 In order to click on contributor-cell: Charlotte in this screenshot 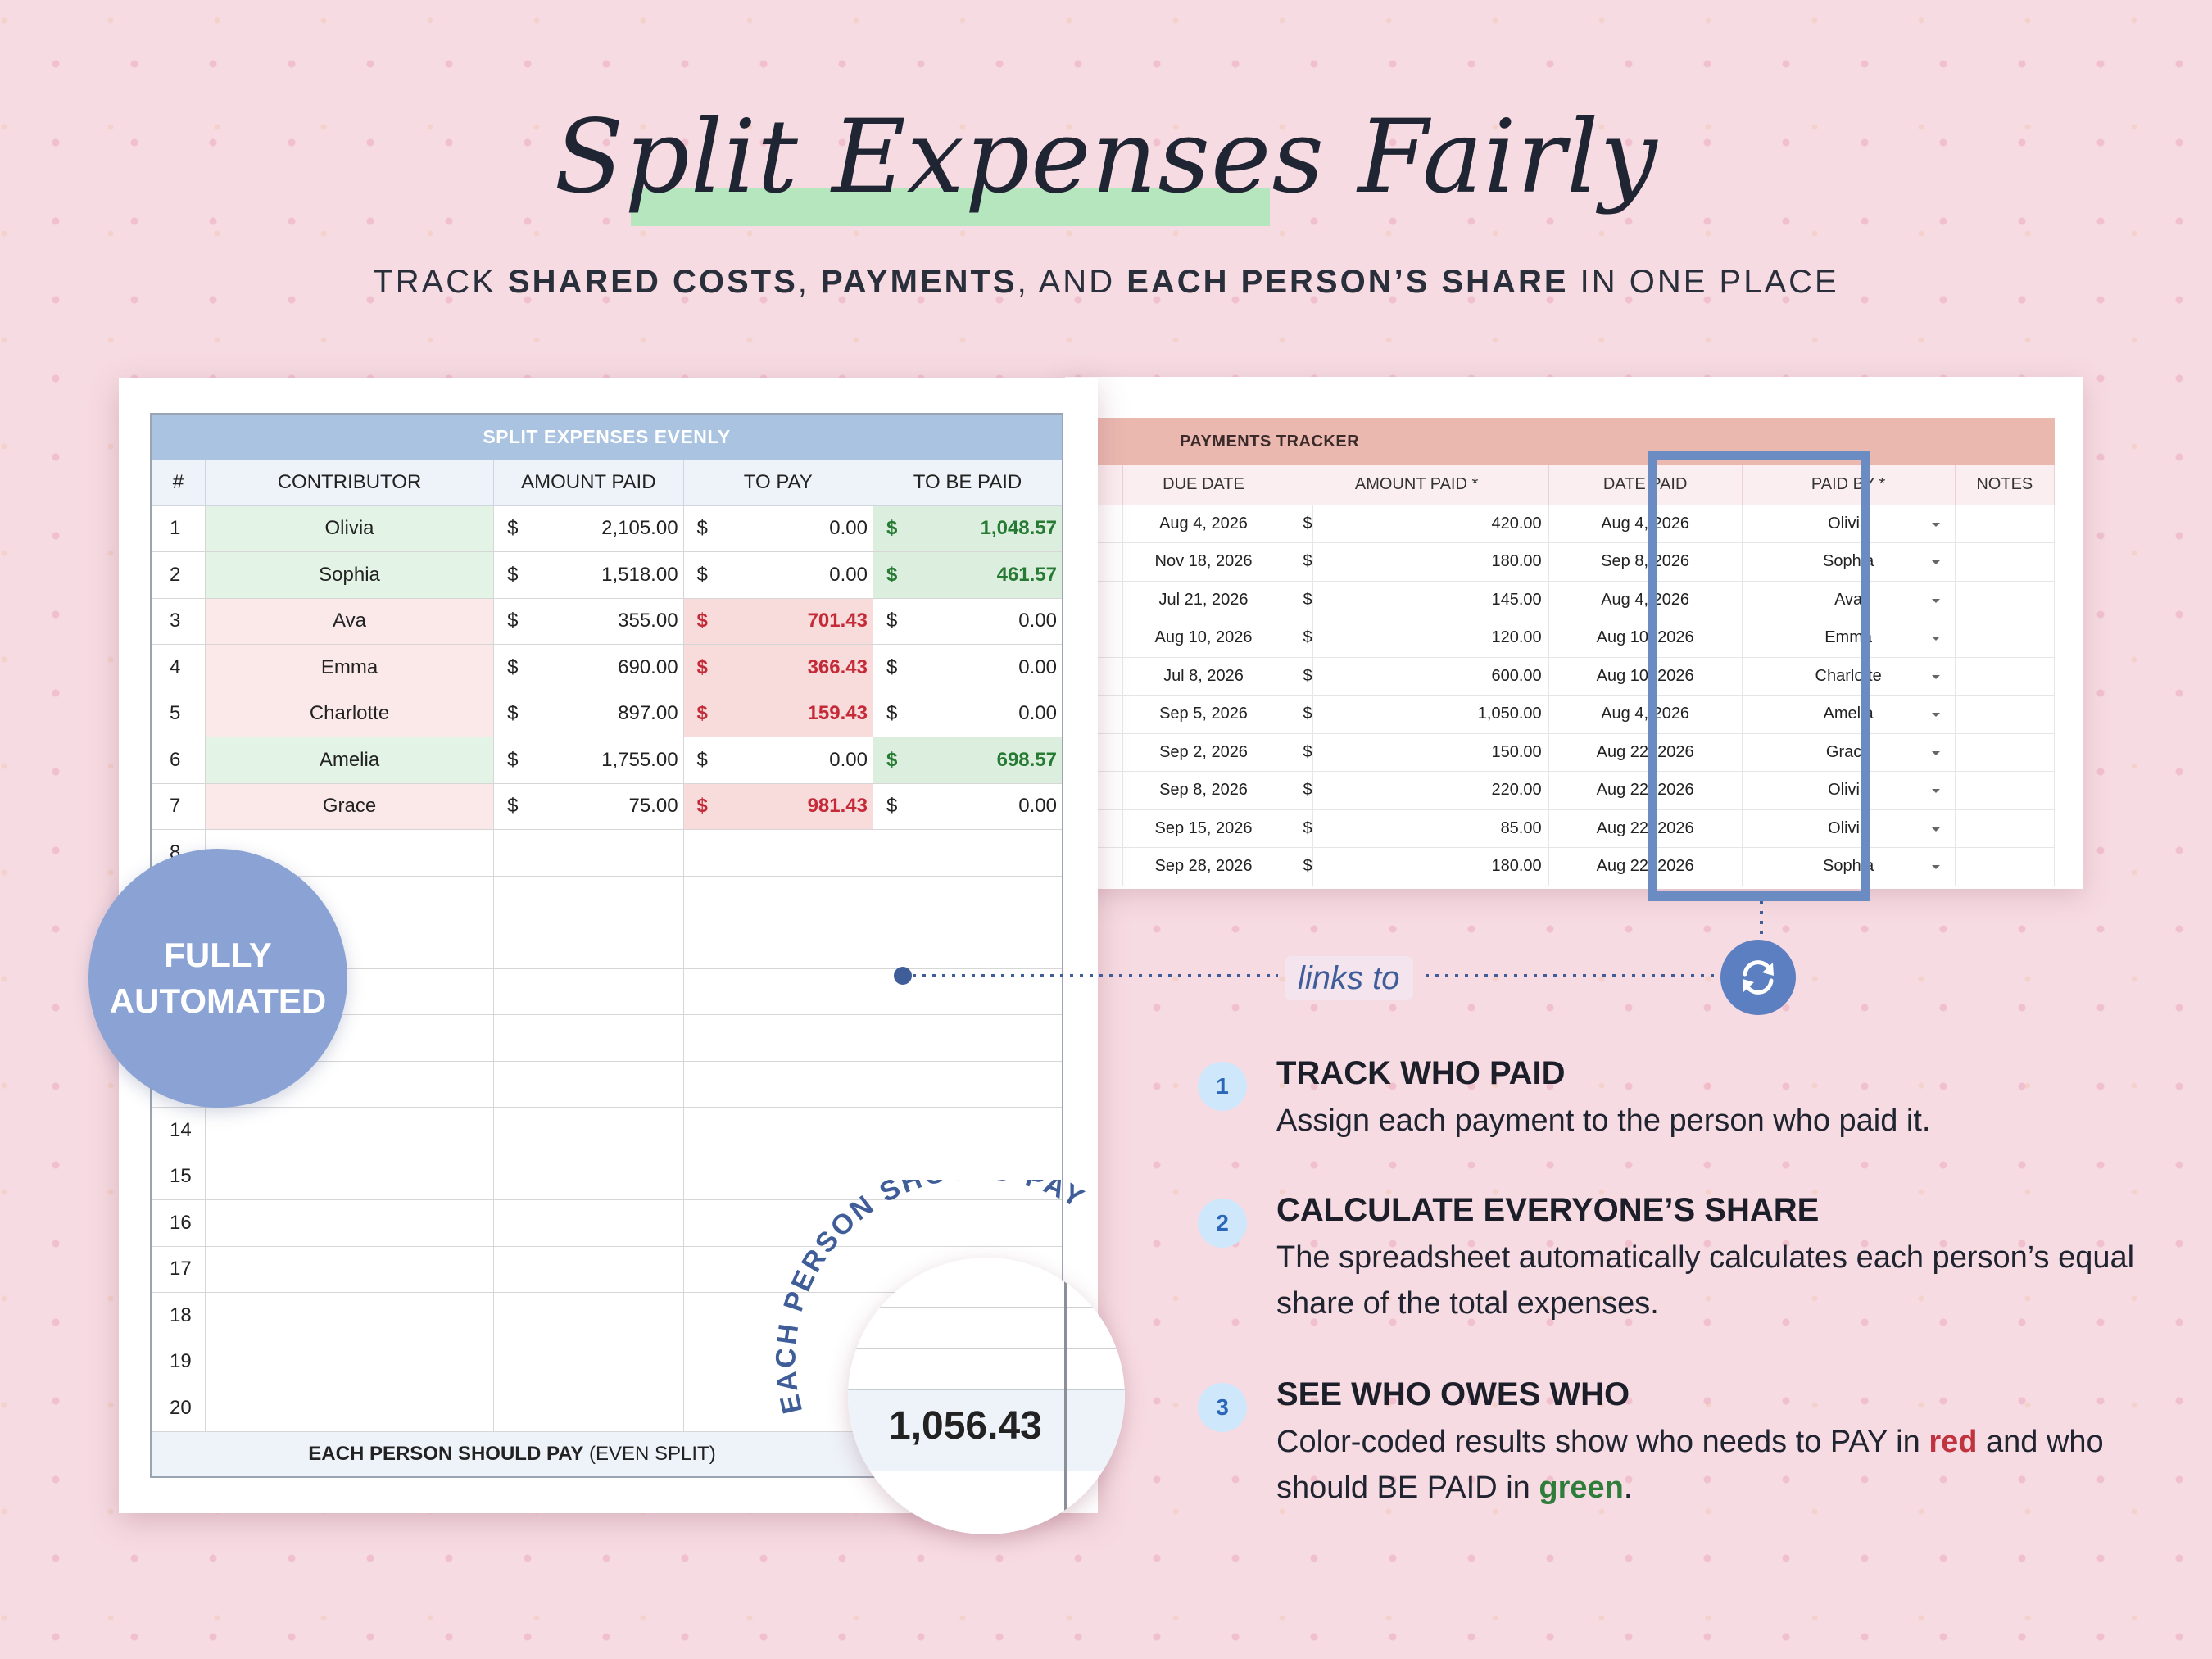, I will do `click(349, 713)`.